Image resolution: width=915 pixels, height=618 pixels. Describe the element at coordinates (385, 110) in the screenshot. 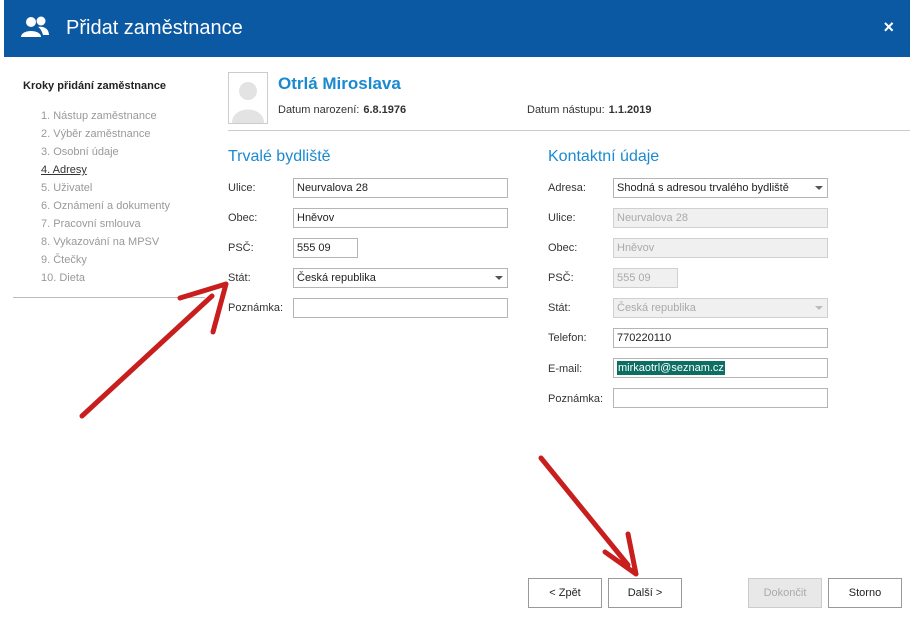

I see `birth-date-value: 6.8.1976` at that location.